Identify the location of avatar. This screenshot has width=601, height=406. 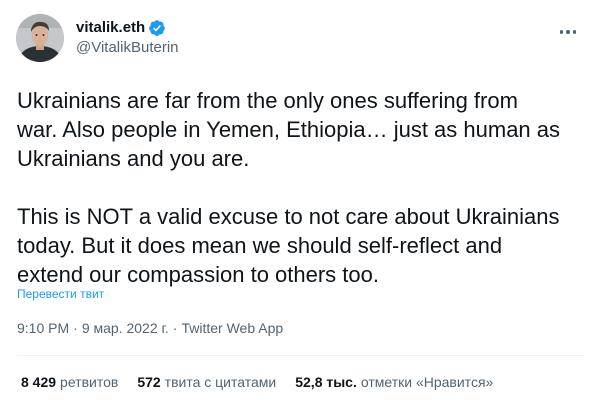
(40, 38).